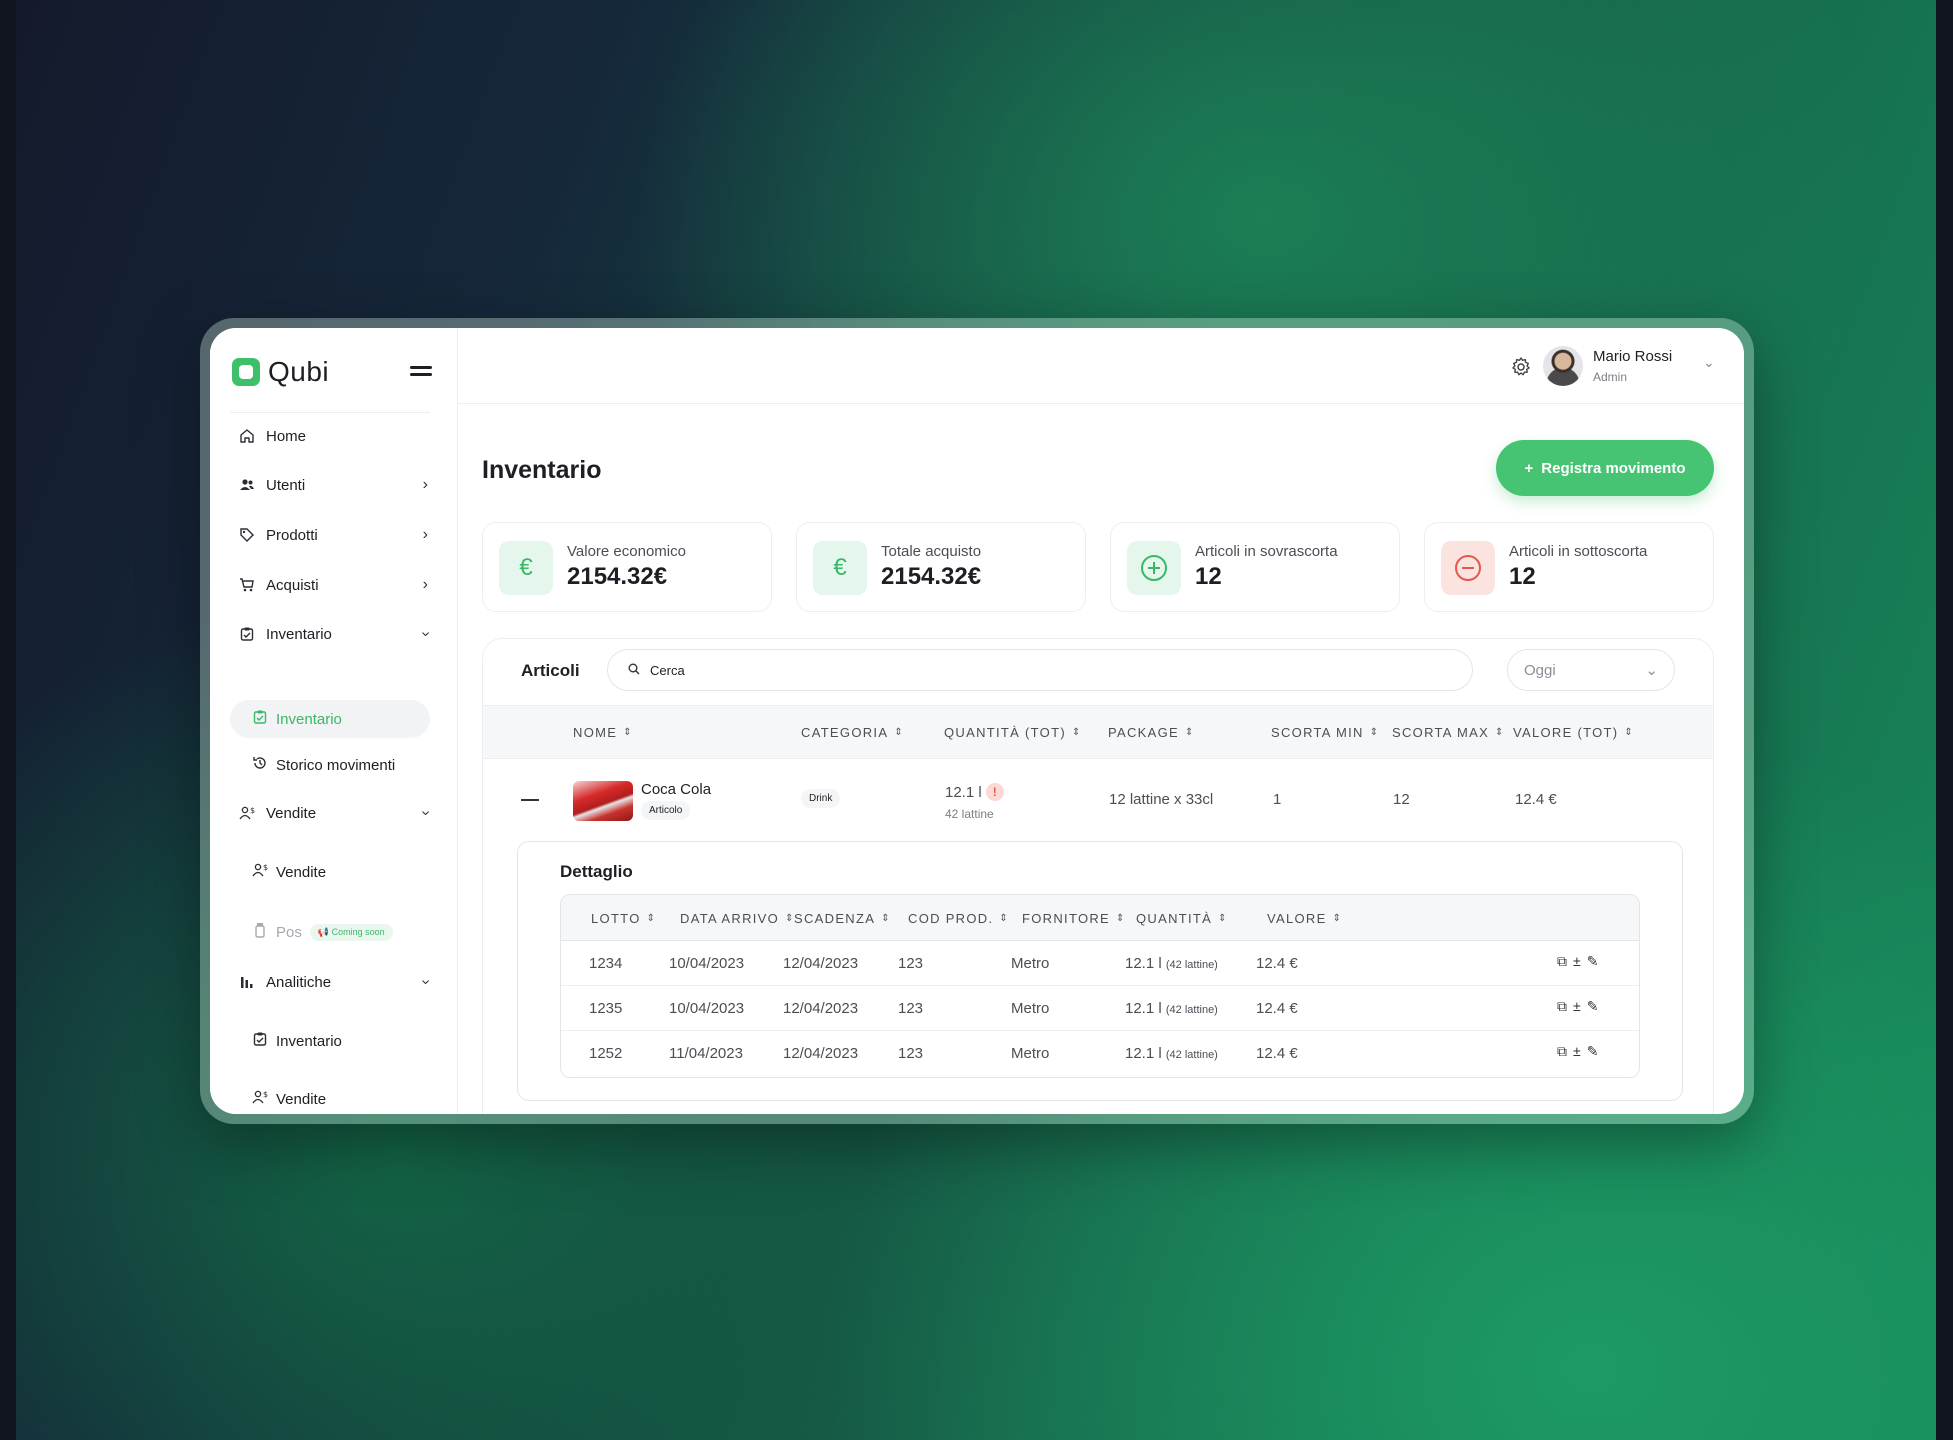  Describe the element at coordinates (676, 789) in the screenshot. I see `product-name: Coca Cola` at that location.